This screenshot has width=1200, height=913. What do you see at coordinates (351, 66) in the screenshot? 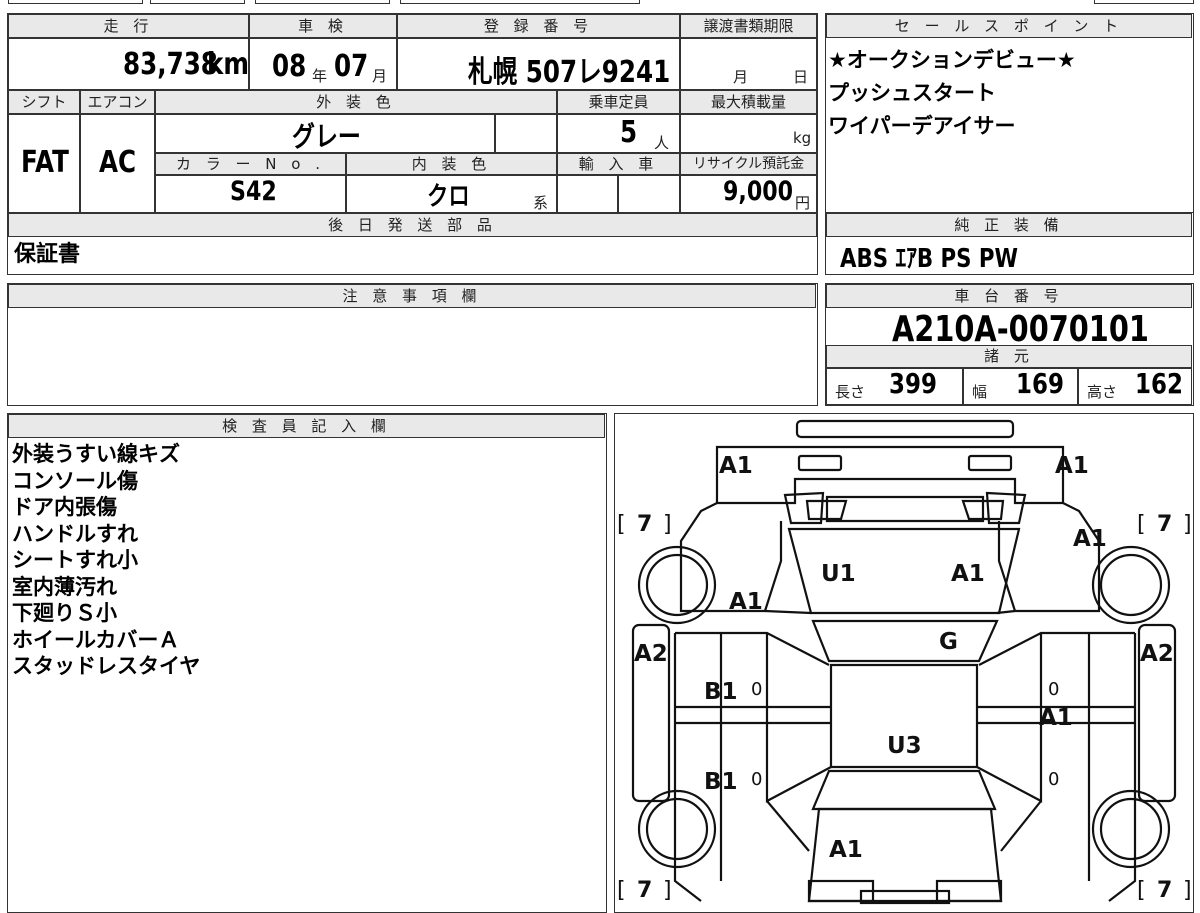
I see `inspection-month: 07` at bounding box center [351, 66].